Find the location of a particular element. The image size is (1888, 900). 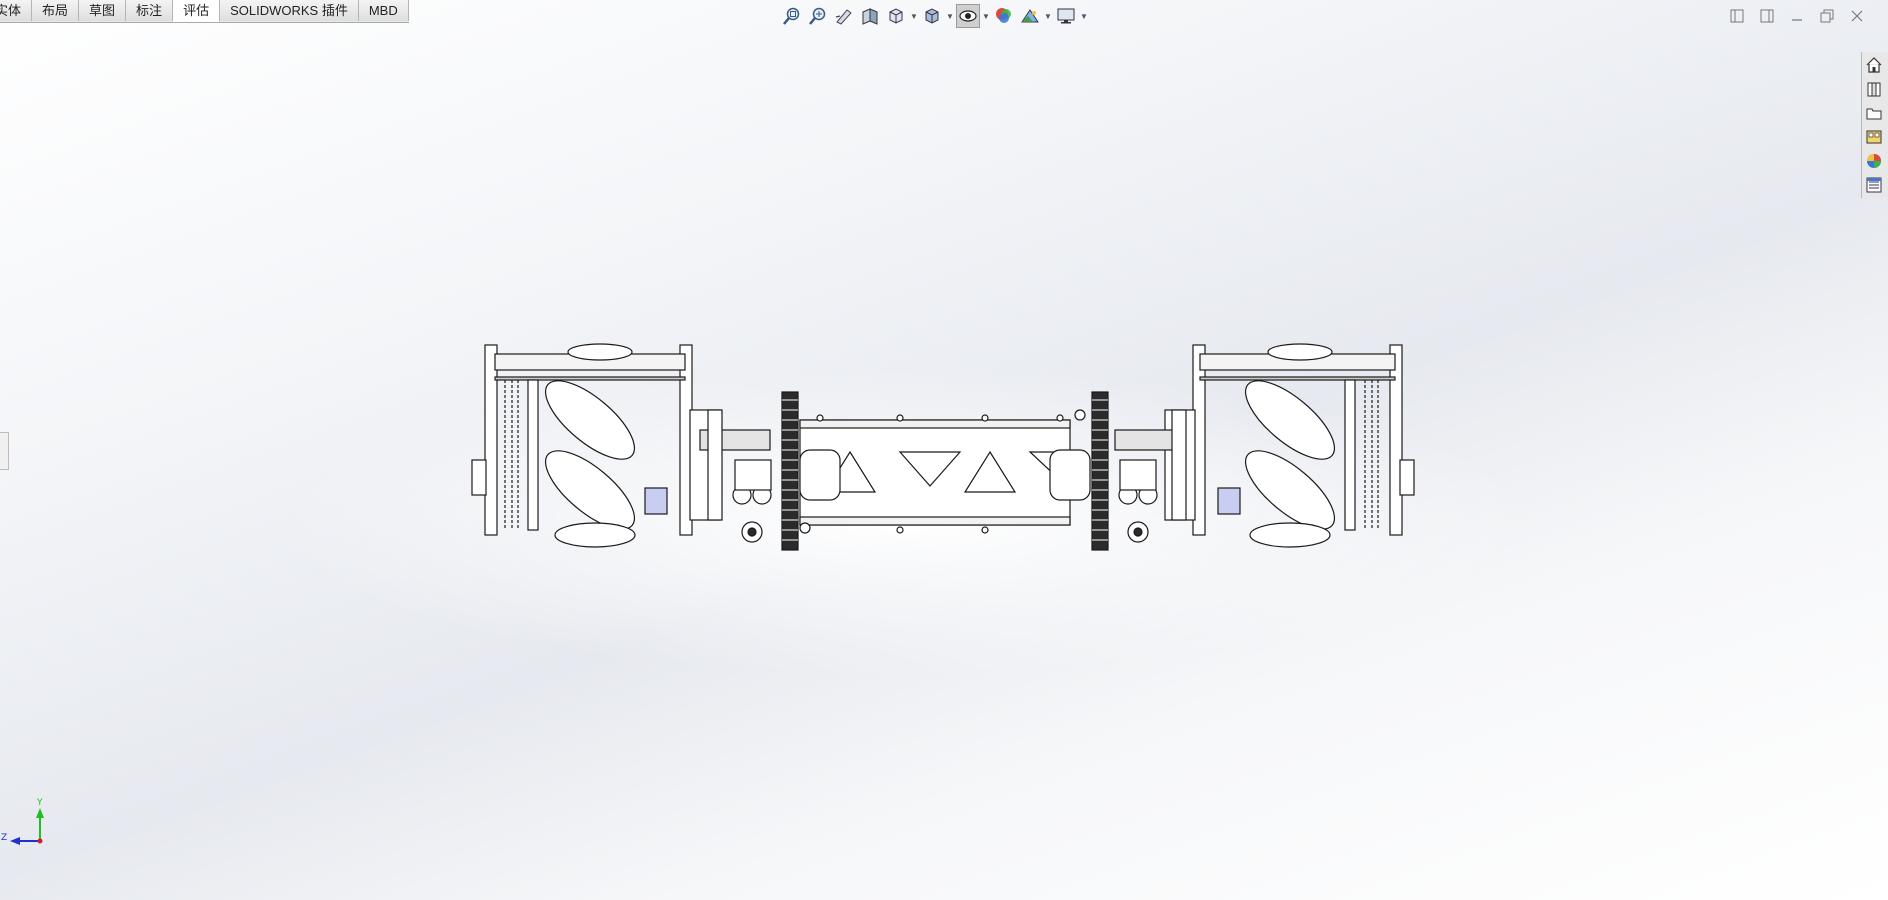

close-icon is located at coordinates (1857, 16).